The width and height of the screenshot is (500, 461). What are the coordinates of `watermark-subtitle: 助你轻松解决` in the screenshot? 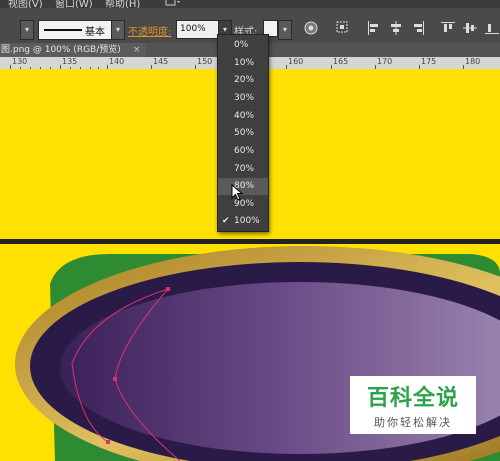 It's located at (413, 422).